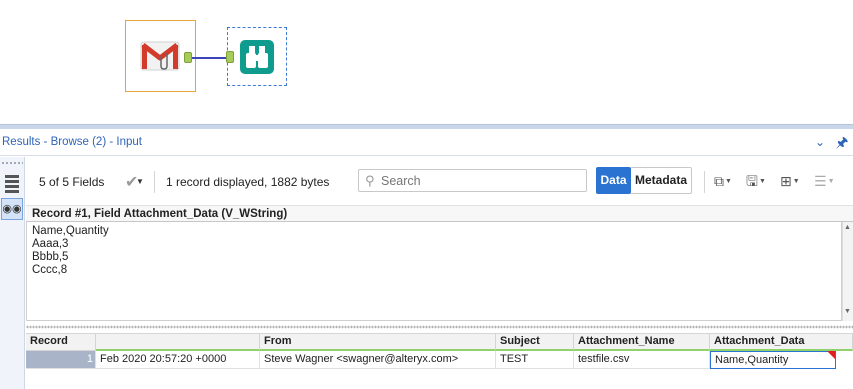 This screenshot has height=389, width=853. I want to click on add-column-icon: ⊞▼, so click(790, 181).